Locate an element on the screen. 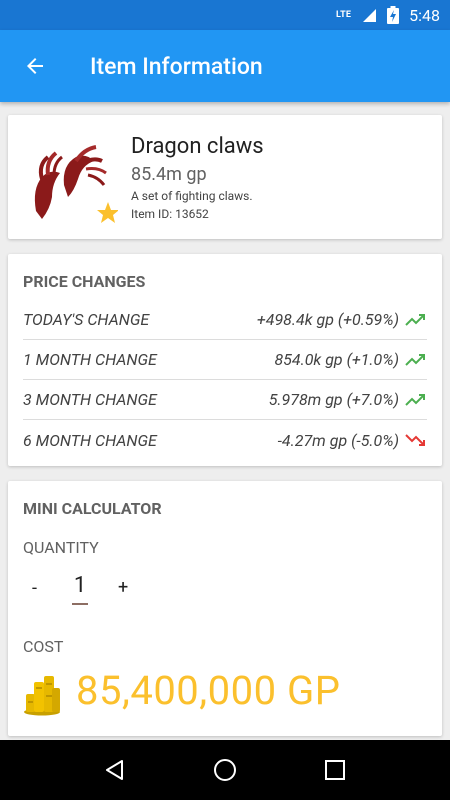 The width and height of the screenshot is (450, 800). price-row-6-month: 6 MONTH CHANGE -4.27m gp (-5.0%) is located at coordinates (225, 440).